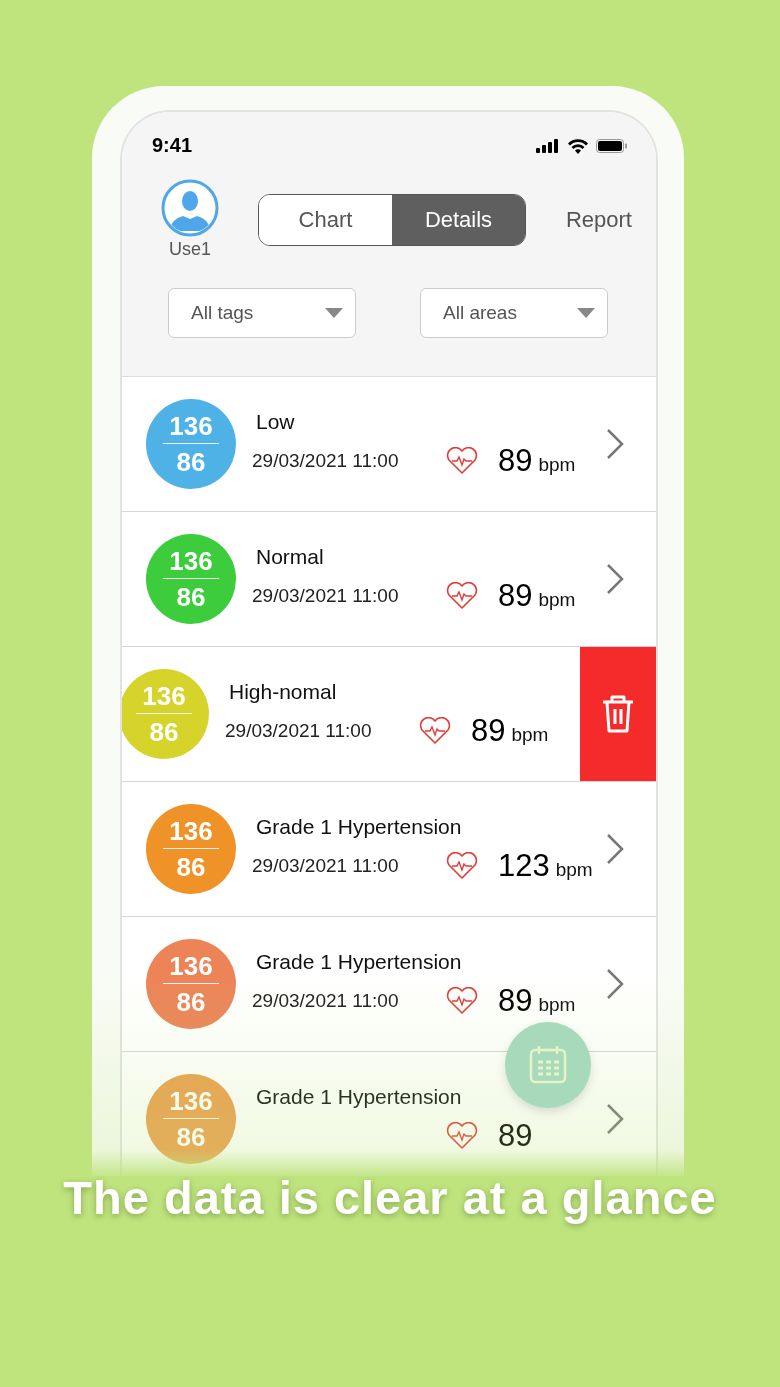  What do you see at coordinates (514, 313) in the screenshot?
I see `filter-dropdown: All areas` at bounding box center [514, 313].